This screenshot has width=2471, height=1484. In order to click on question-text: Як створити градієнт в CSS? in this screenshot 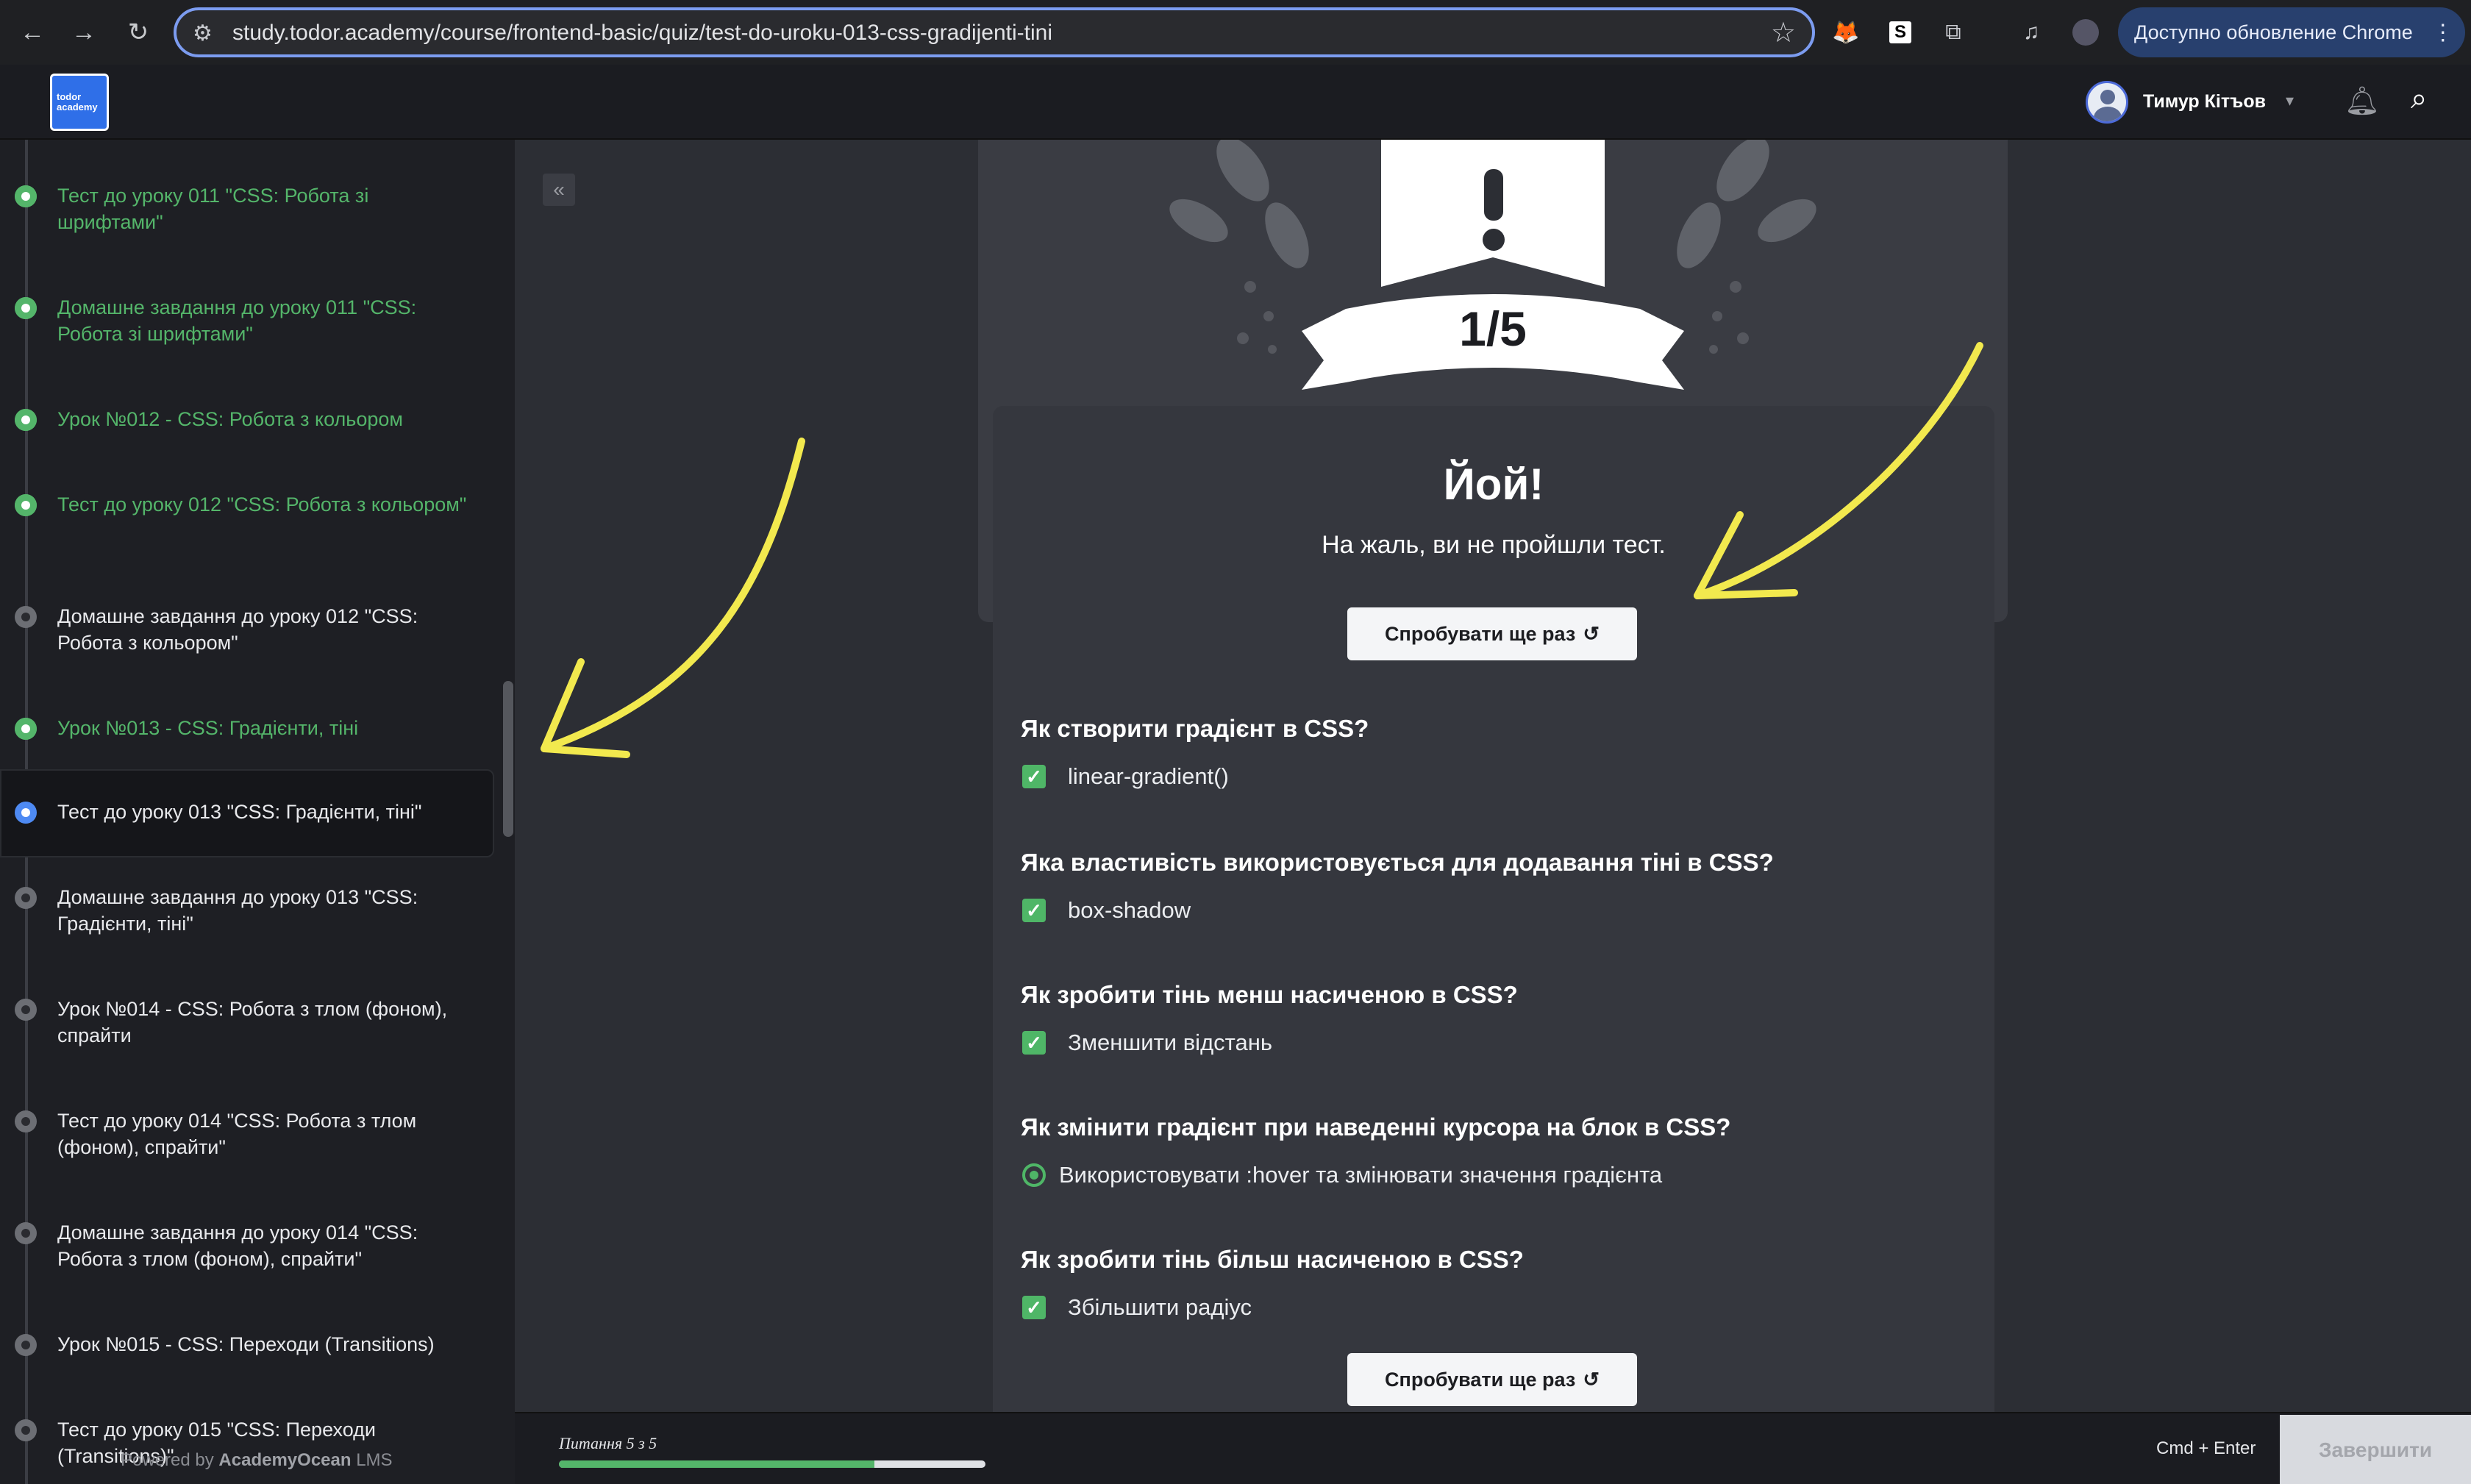, I will do `click(1195, 728)`.